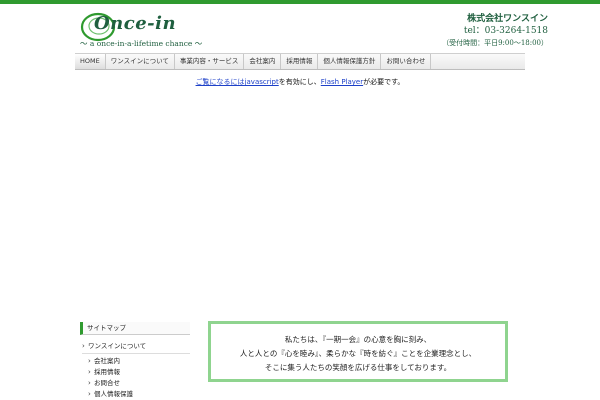 The height and width of the screenshot is (400, 600). Describe the element at coordinates (139, 394) in the screenshot. I see `sidebar-item-privacy: 個人情報保護` at that location.